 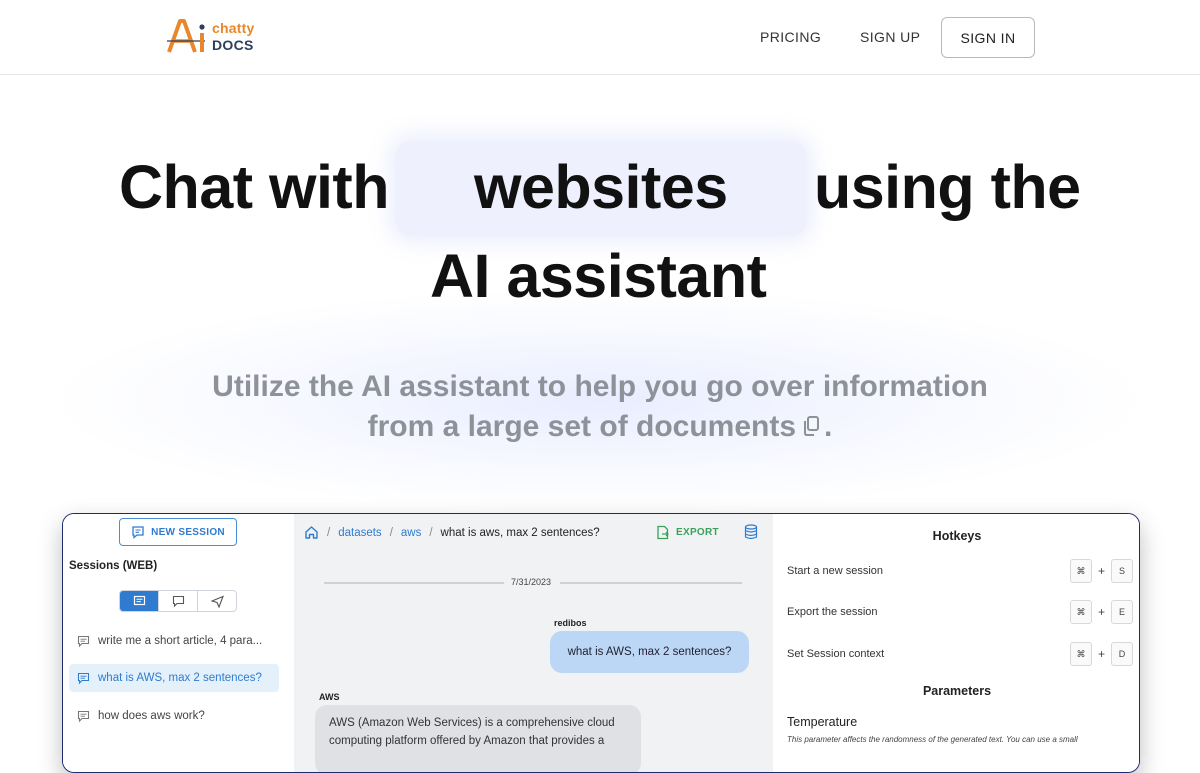 I want to click on new-session-label: NEW SESSION, so click(x=188, y=532).